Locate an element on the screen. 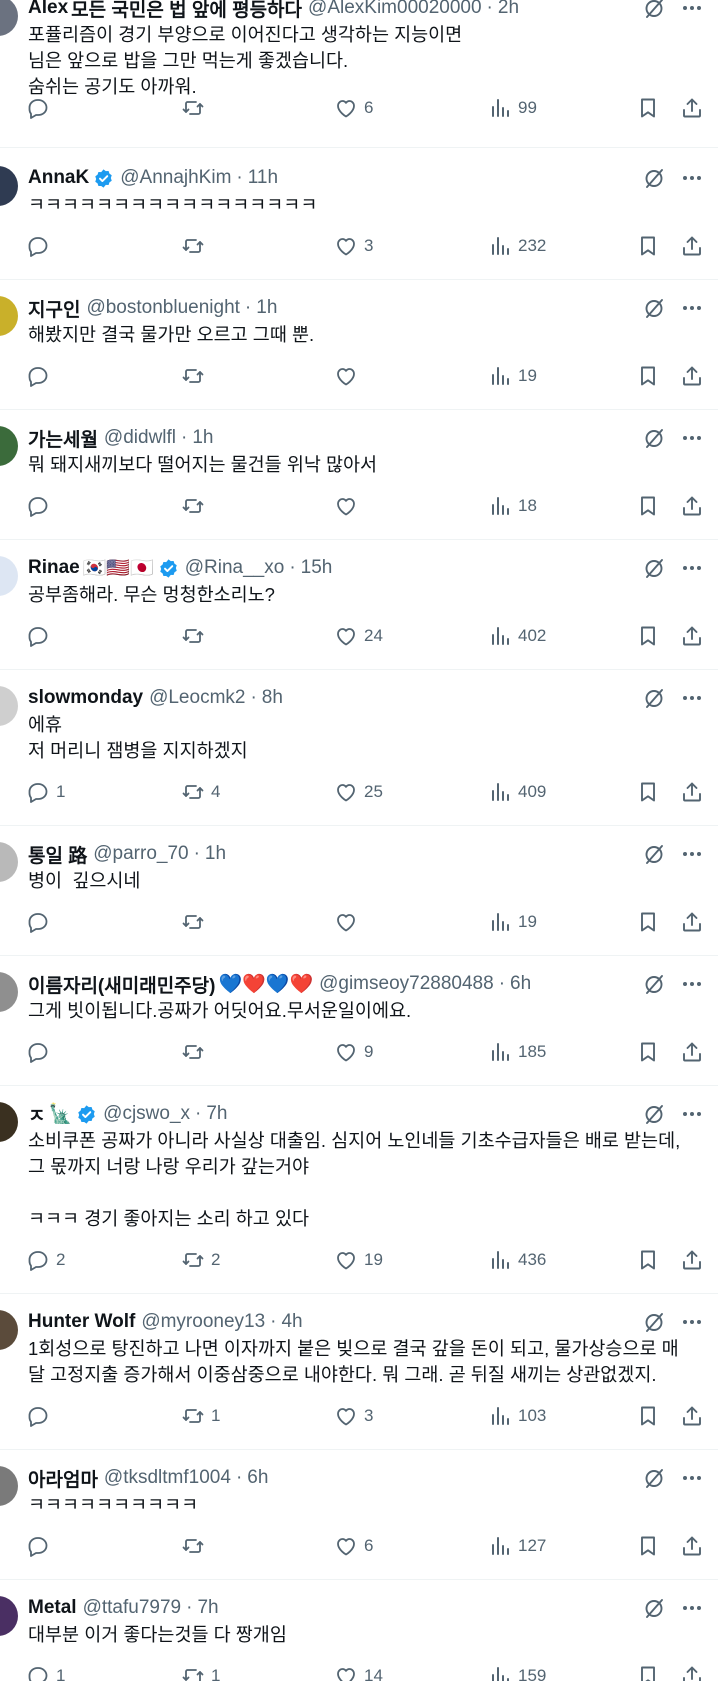 The width and height of the screenshot is (718, 1681). author-handle: @myrooney13 is located at coordinates (203, 1322).